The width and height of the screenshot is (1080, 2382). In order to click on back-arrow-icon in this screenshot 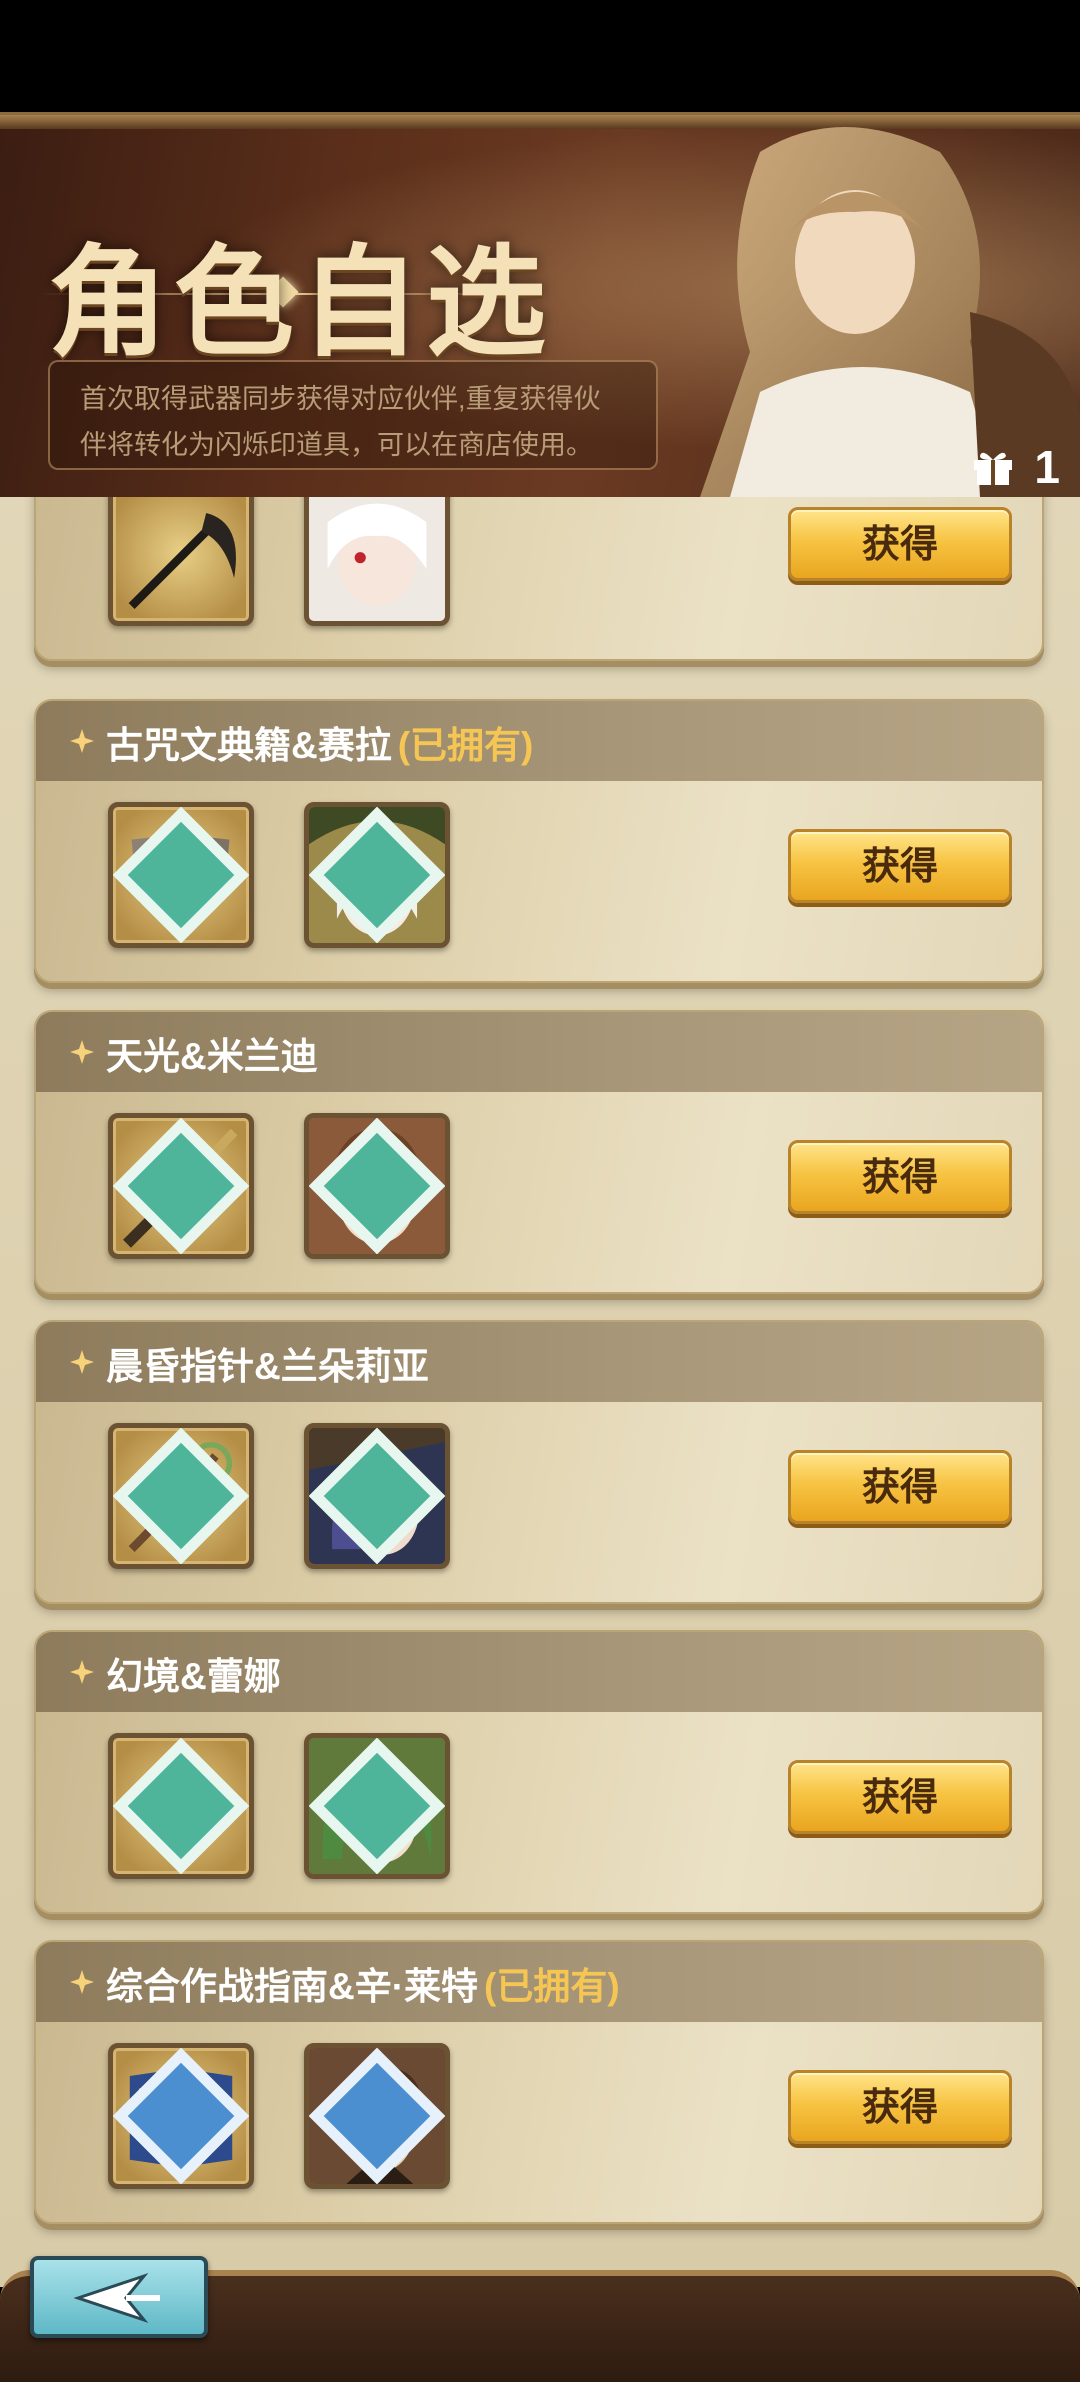, I will do `click(117, 2298)`.